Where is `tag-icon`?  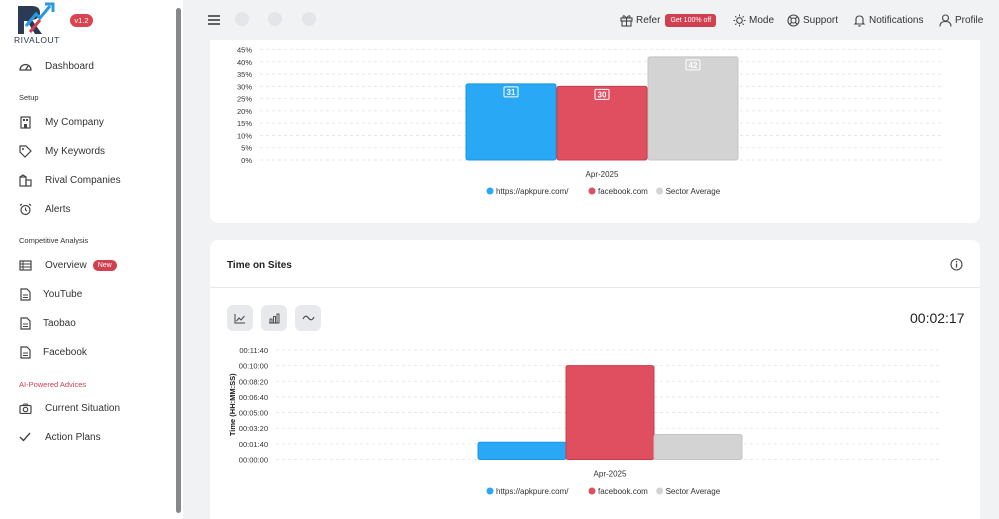 tag-icon is located at coordinates (25, 151).